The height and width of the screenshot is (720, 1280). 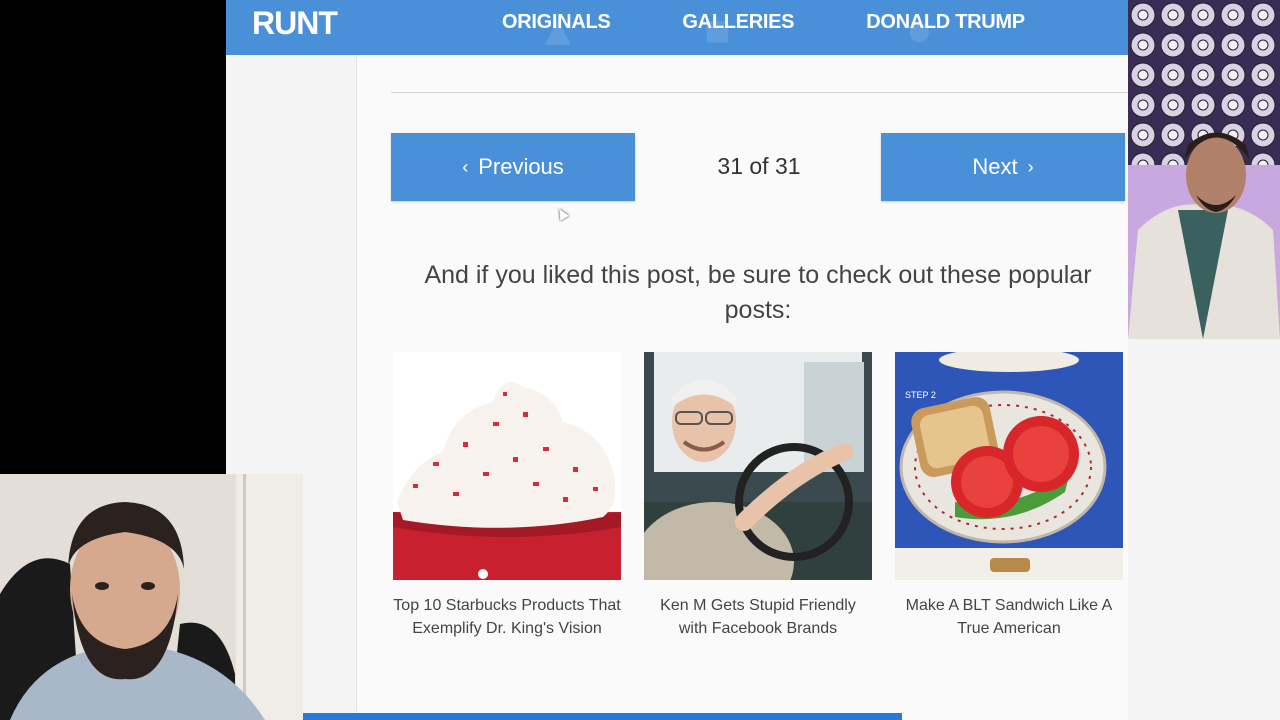 I want to click on post-thumbnail-blt: STEP 2, so click(x=1009, y=466).